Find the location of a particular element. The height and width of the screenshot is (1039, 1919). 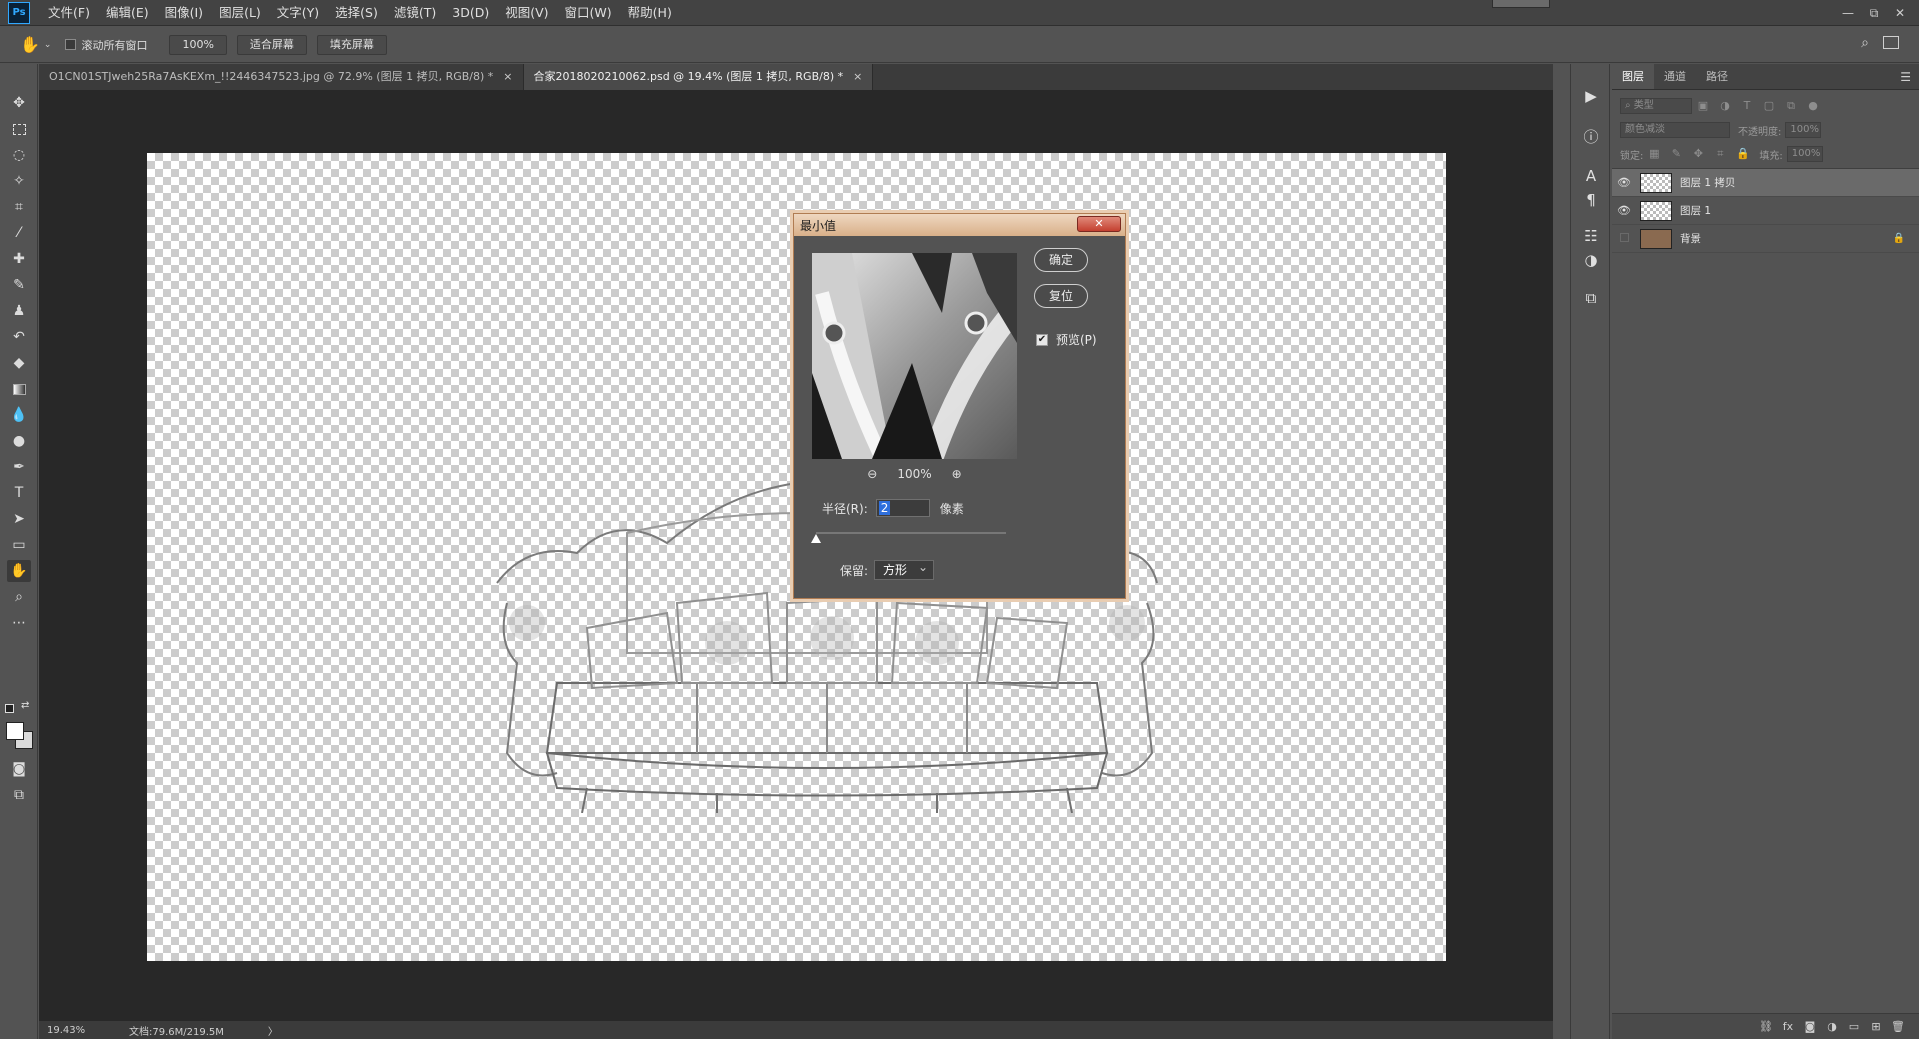

menu-type: 文字(Y) is located at coordinates (298, 13).